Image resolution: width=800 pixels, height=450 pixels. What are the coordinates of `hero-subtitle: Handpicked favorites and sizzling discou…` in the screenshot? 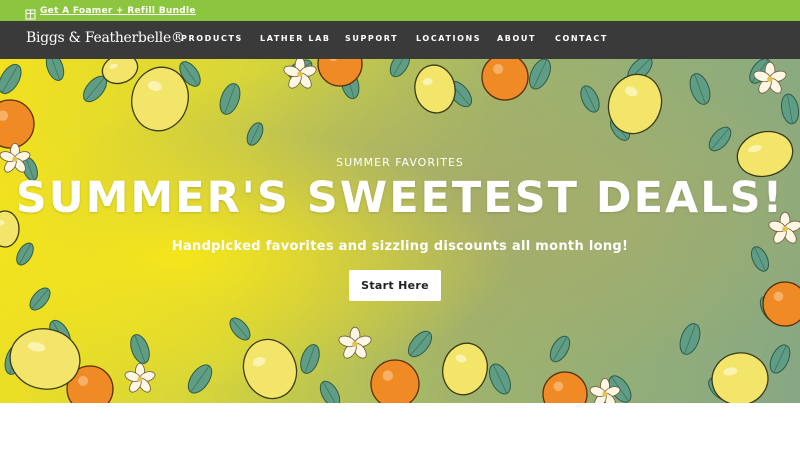 It's located at (400, 246).